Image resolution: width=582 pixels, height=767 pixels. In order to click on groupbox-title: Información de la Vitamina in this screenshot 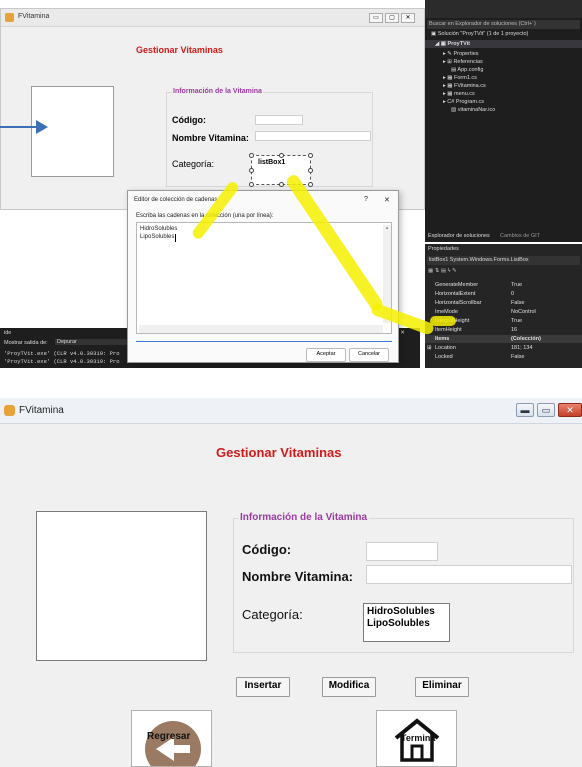, I will do `click(304, 517)`.